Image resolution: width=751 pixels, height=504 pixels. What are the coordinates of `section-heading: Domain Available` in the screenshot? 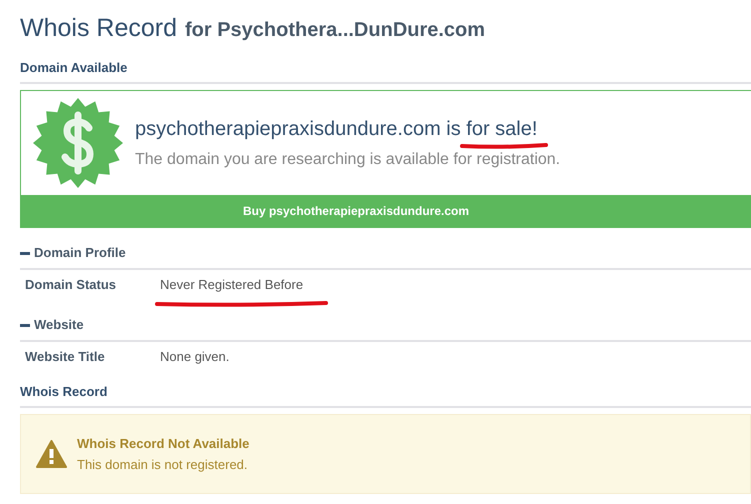 It's located at (74, 67).